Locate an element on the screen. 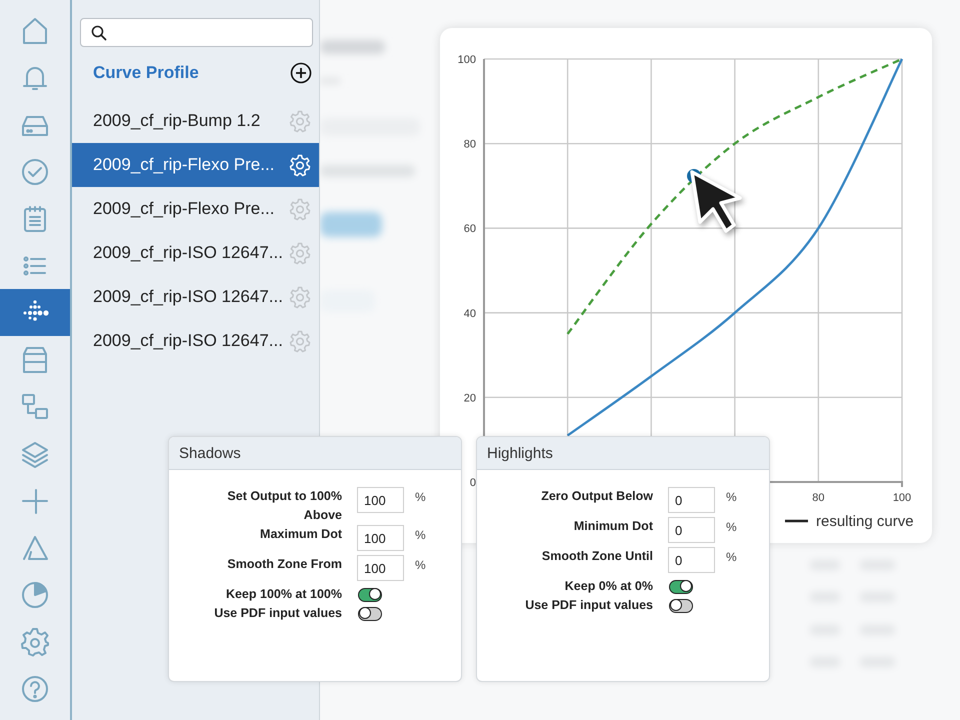  field-label: Keep 100% at 100% is located at coordinates (283, 594).